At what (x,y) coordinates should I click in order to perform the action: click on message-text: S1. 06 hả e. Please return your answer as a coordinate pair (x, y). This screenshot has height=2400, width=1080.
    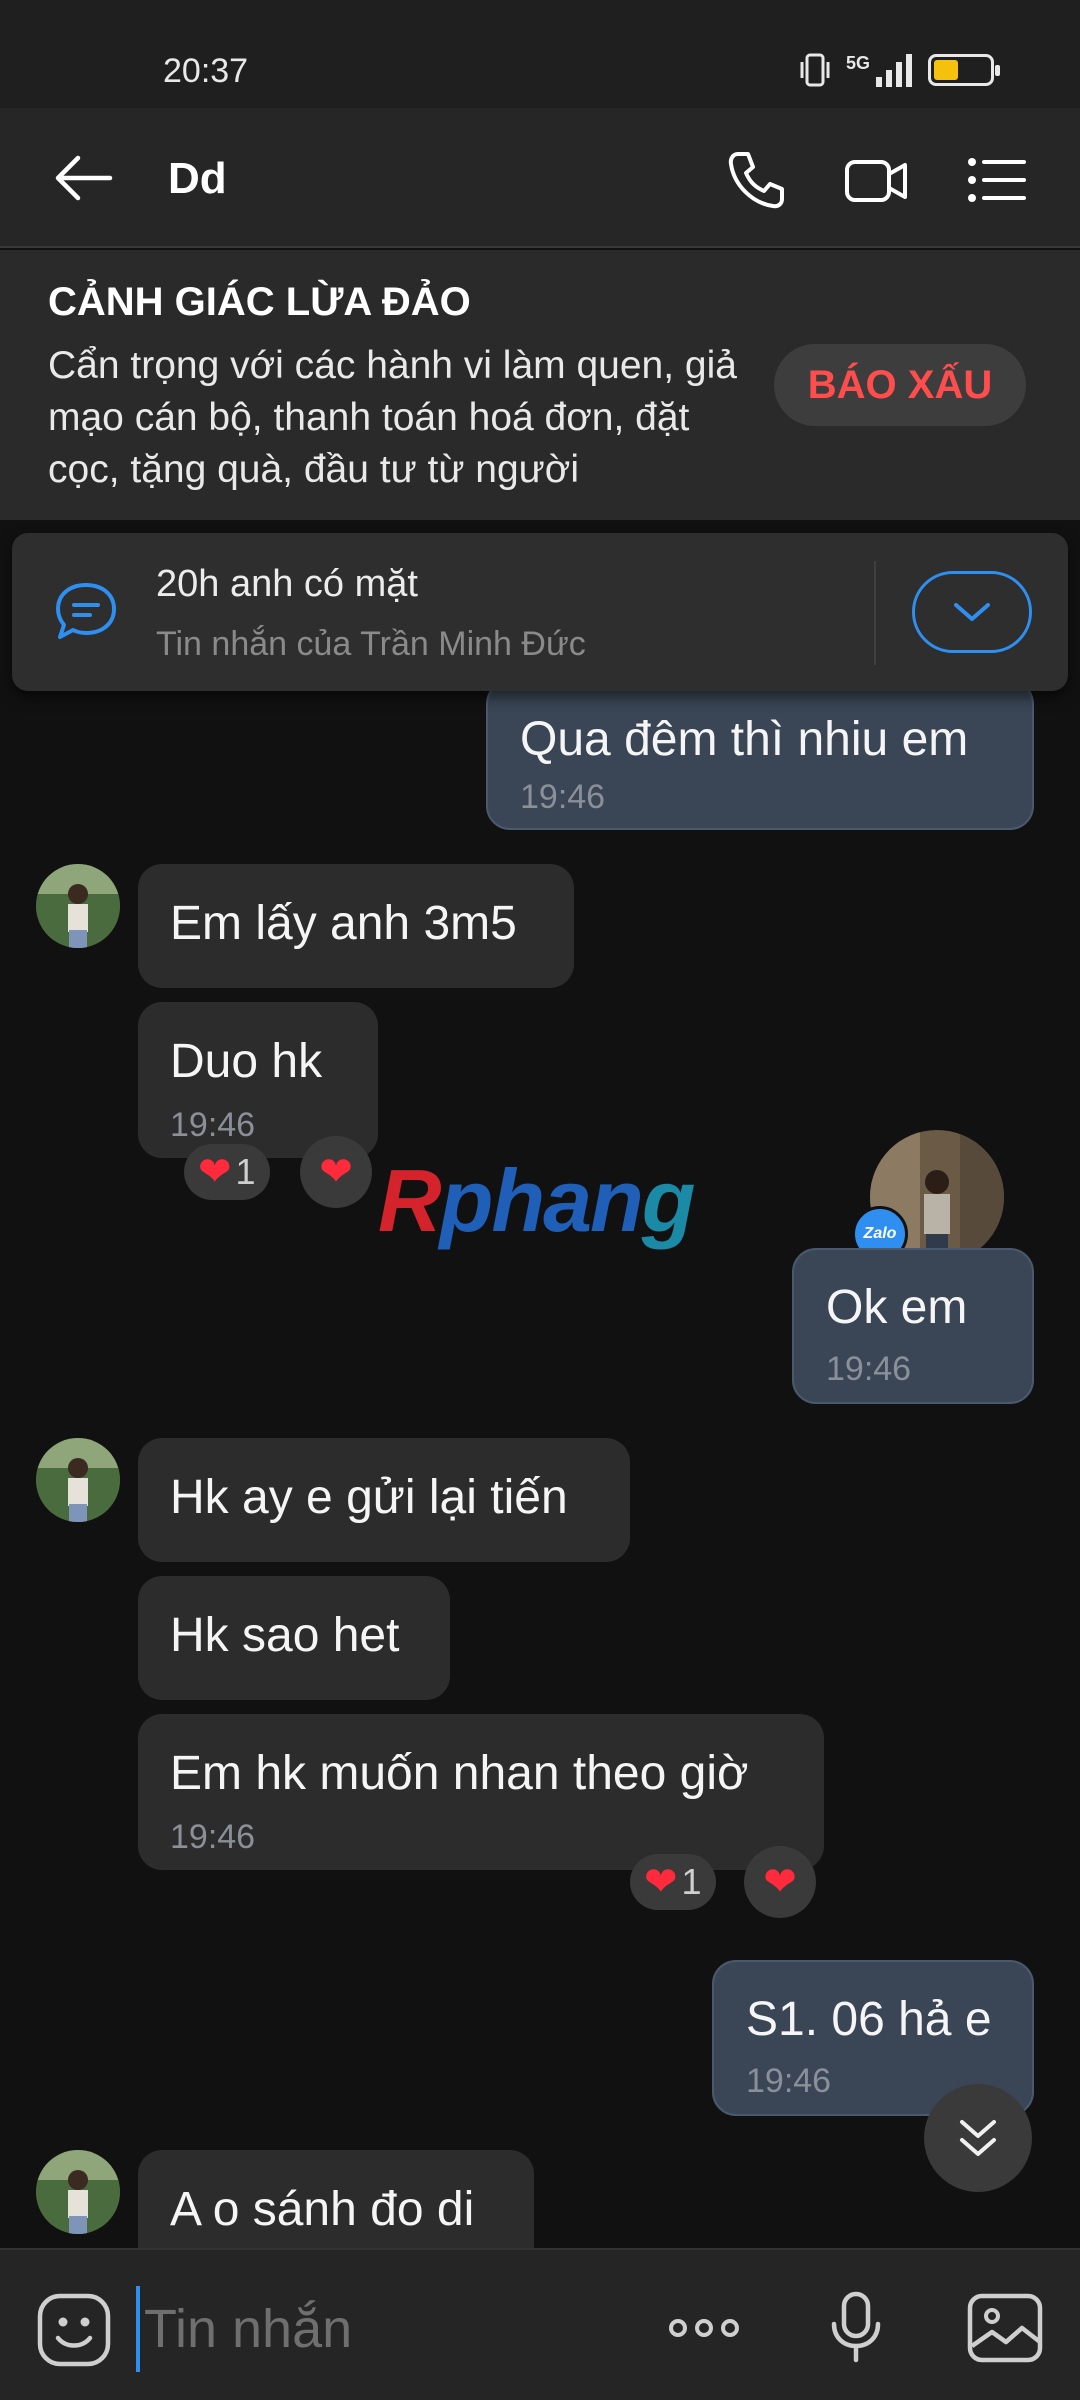
    Looking at the image, I should click on (869, 2019).